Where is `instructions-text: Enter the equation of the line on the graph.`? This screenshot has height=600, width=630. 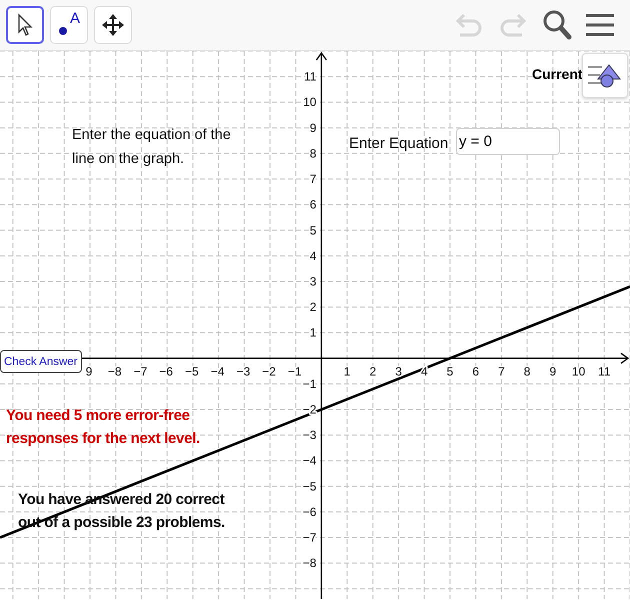 instructions-text: Enter the equation of the line on the graph. is located at coordinates (151, 147).